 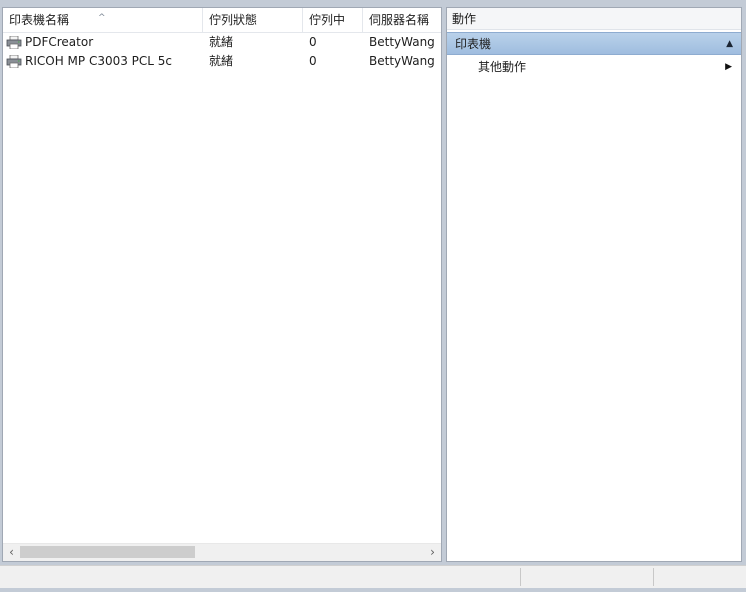 What do you see at coordinates (594, 19) in the screenshot?
I see `actions-pane-title: 動作` at bounding box center [594, 19].